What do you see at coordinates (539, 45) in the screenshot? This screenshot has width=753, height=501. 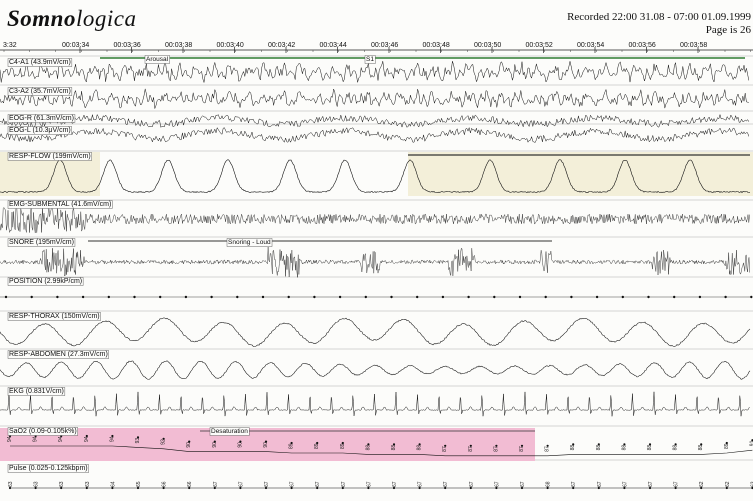 I see `time-tick-label: 00:03:52` at bounding box center [539, 45].